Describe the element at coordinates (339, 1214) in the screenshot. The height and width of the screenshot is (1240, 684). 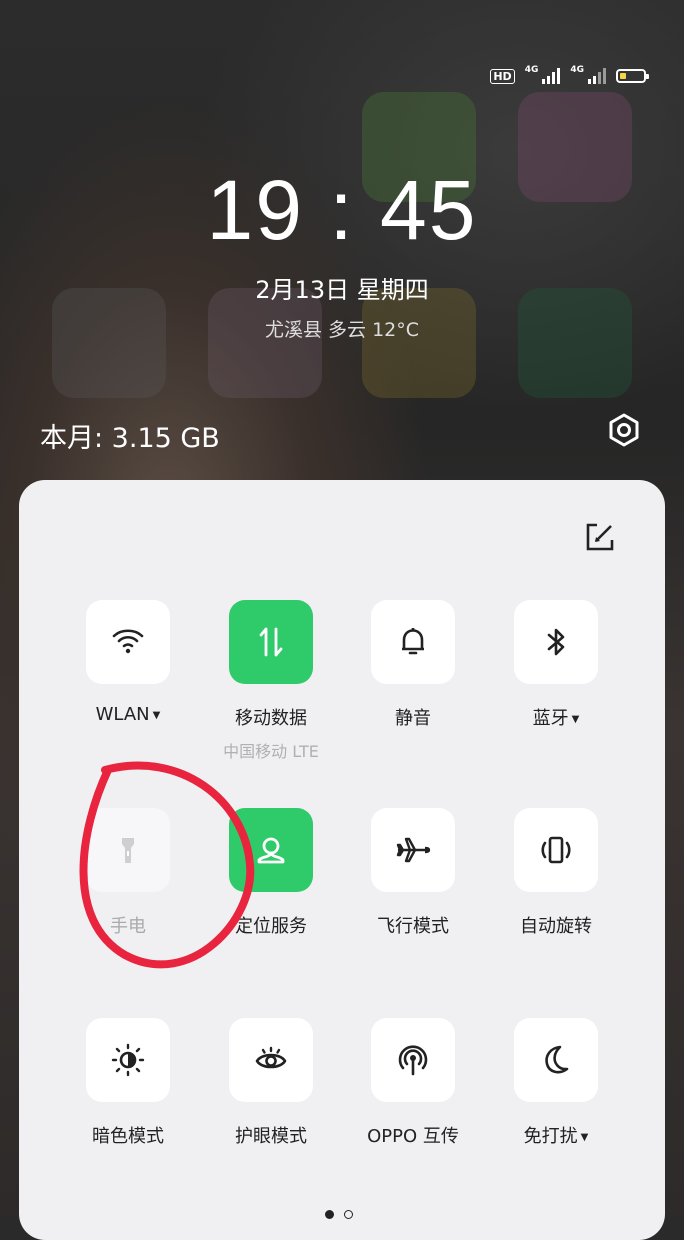
I see `page-indicator` at that location.